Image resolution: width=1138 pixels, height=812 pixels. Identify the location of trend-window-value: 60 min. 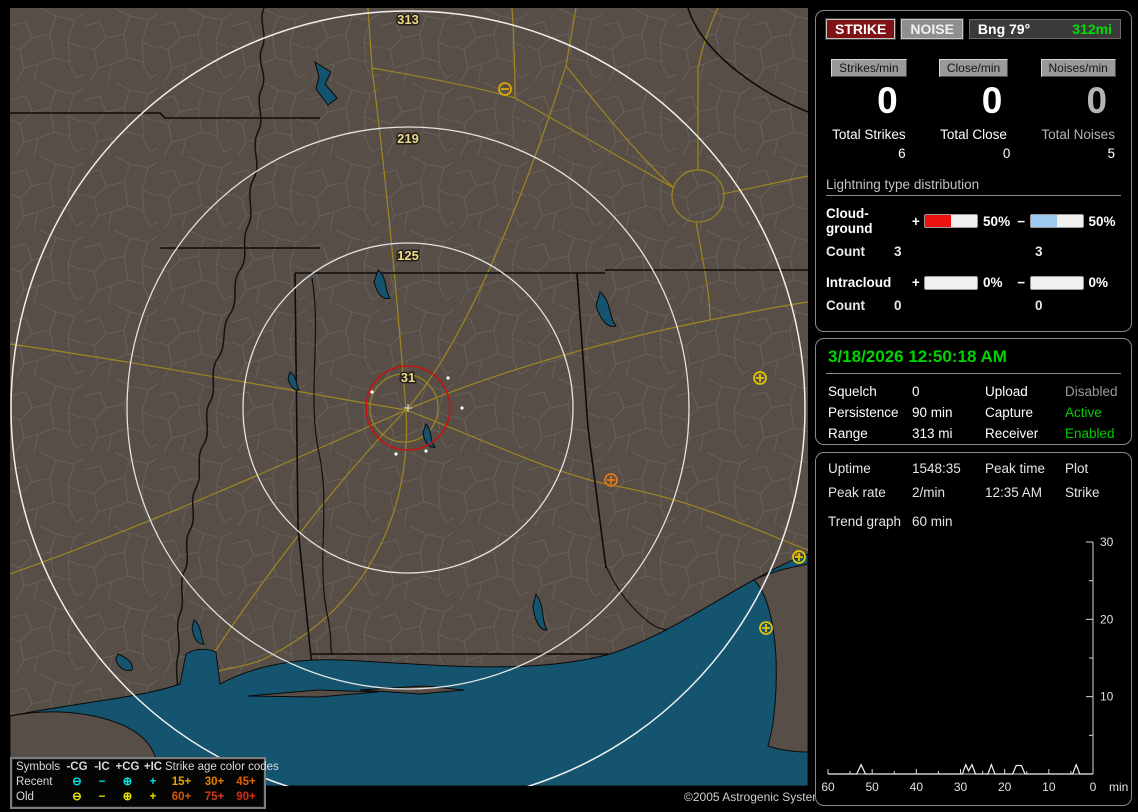
(932, 521).